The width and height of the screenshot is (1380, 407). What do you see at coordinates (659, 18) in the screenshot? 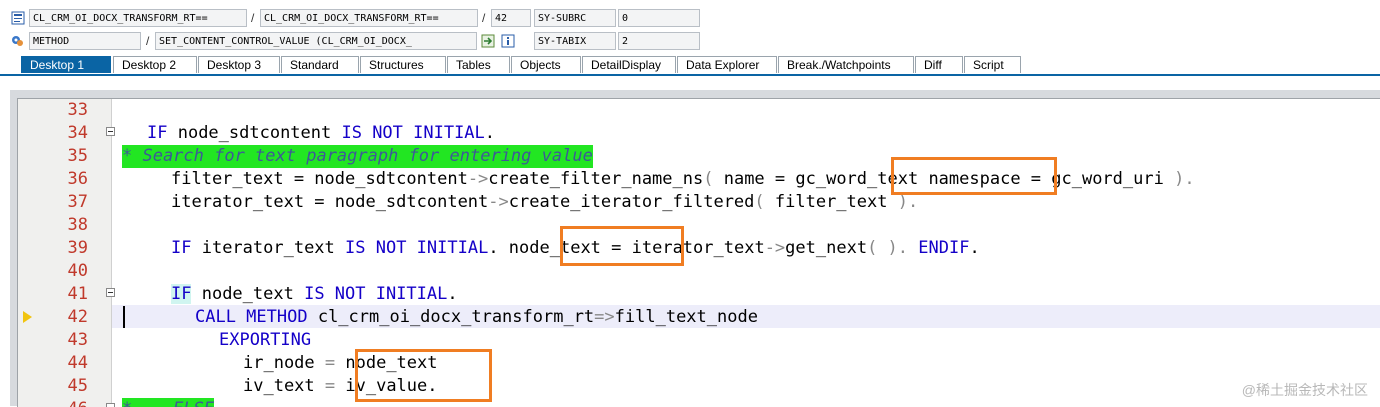
I see `sysvar-value-field: 0` at bounding box center [659, 18].